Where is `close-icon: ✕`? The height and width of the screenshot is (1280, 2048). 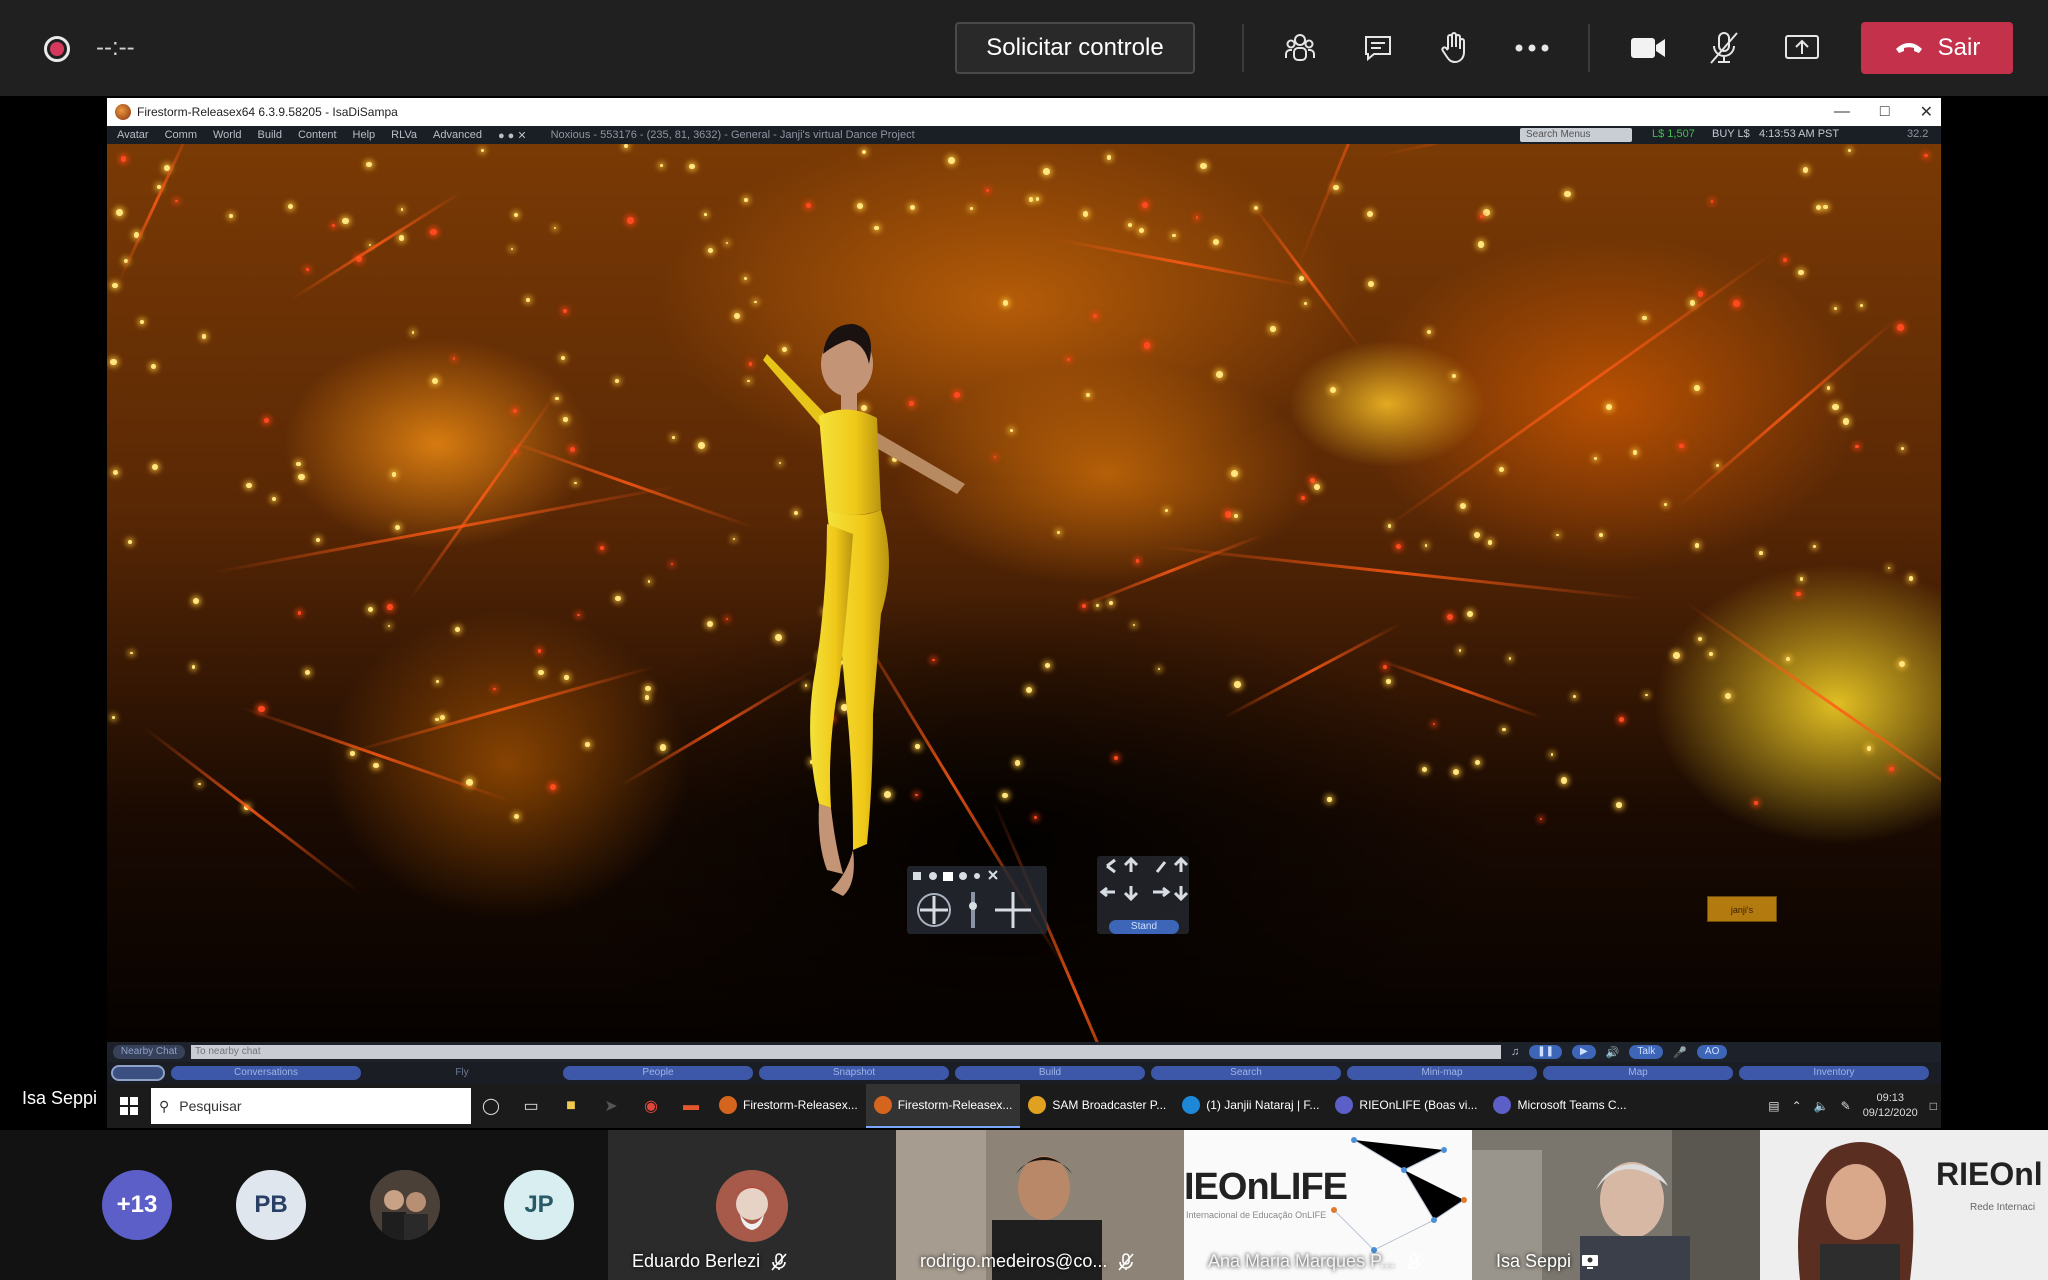 close-icon: ✕ is located at coordinates (1926, 112).